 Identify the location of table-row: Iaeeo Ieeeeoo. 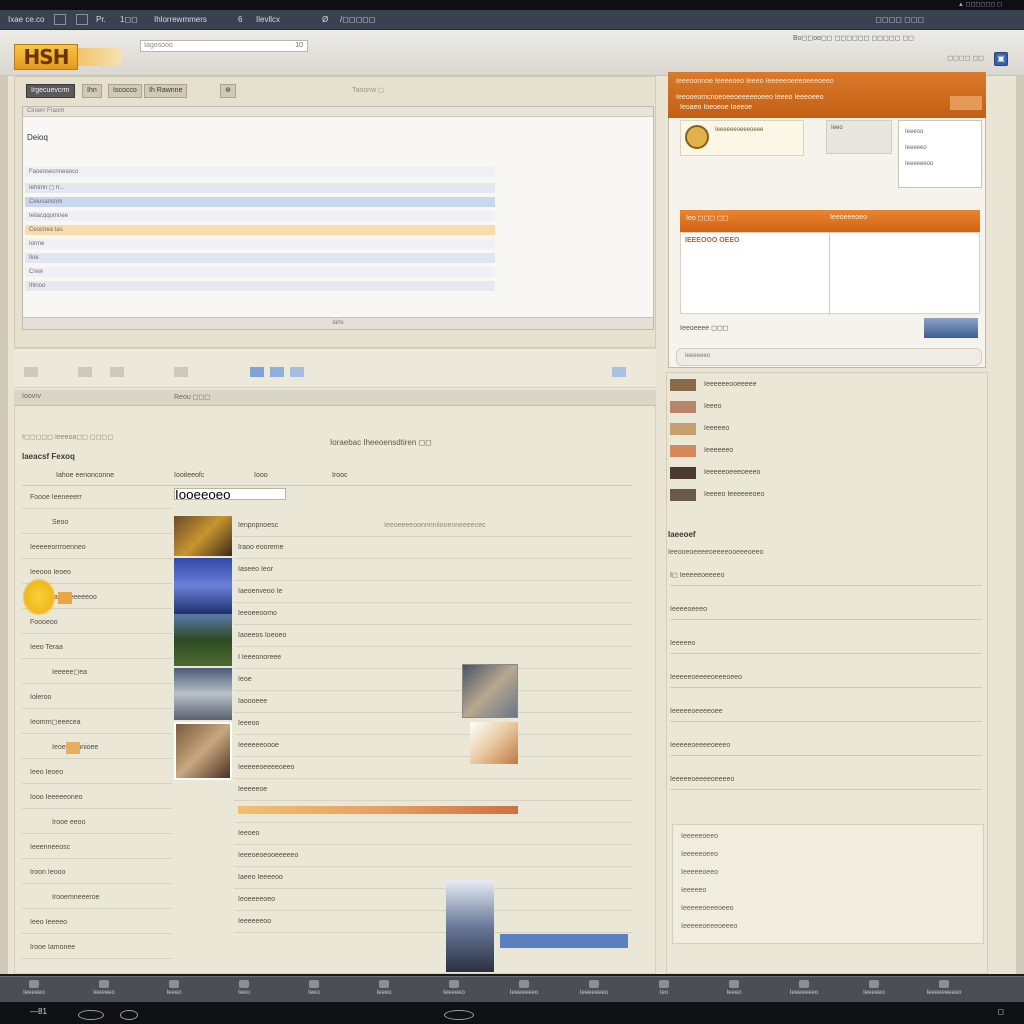
(433, 878).